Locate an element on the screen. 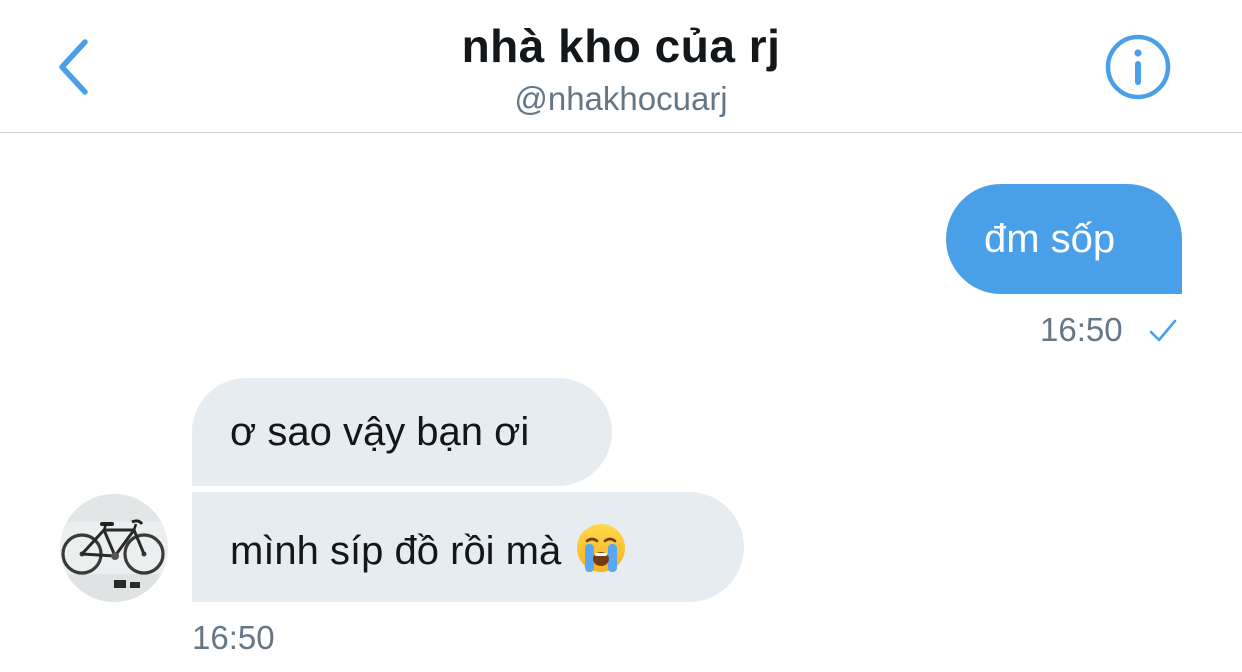 The height and width of the screenshot is (672, 1242). avatar is located at coordinates (114, 548).